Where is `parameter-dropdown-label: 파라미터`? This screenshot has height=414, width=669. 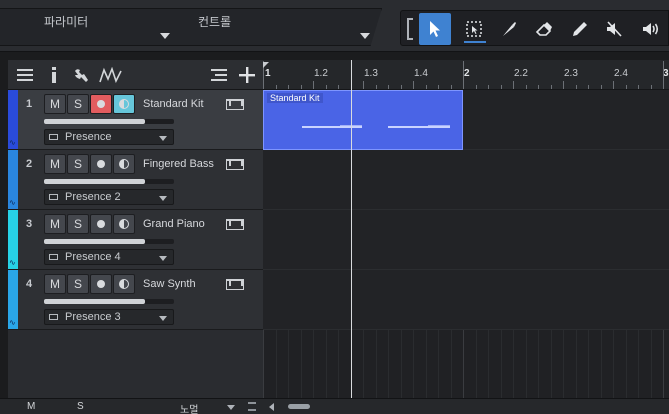 parameter-dropdown-label: 파라미터 is located at coordinates (66, 21).